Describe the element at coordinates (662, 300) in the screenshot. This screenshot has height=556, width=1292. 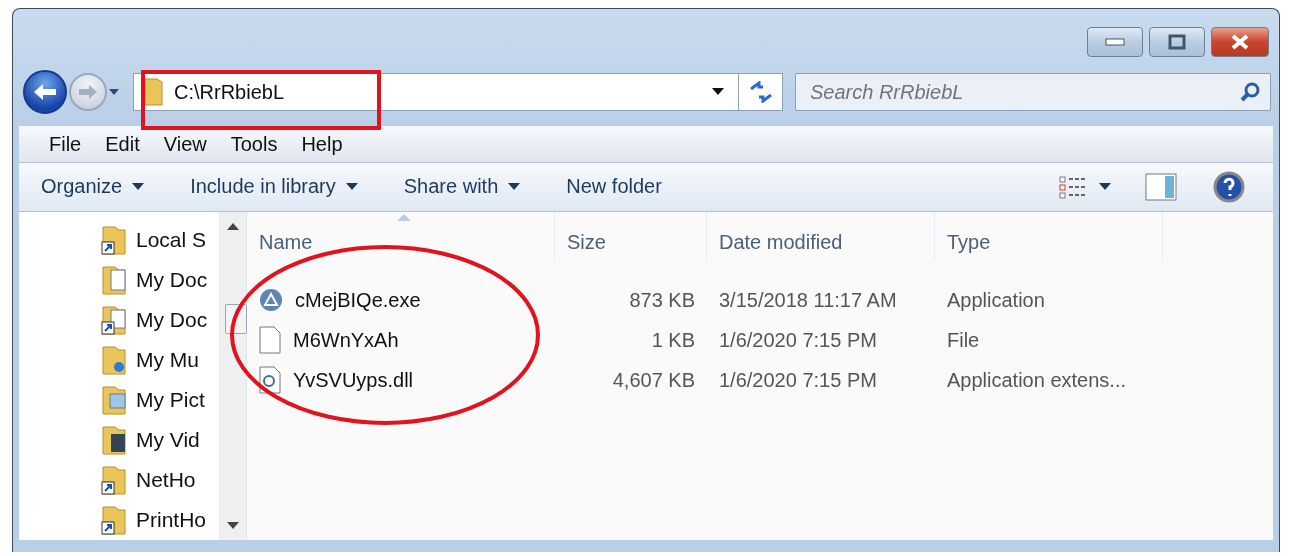
I see `file-size: 873 KB` at that location.